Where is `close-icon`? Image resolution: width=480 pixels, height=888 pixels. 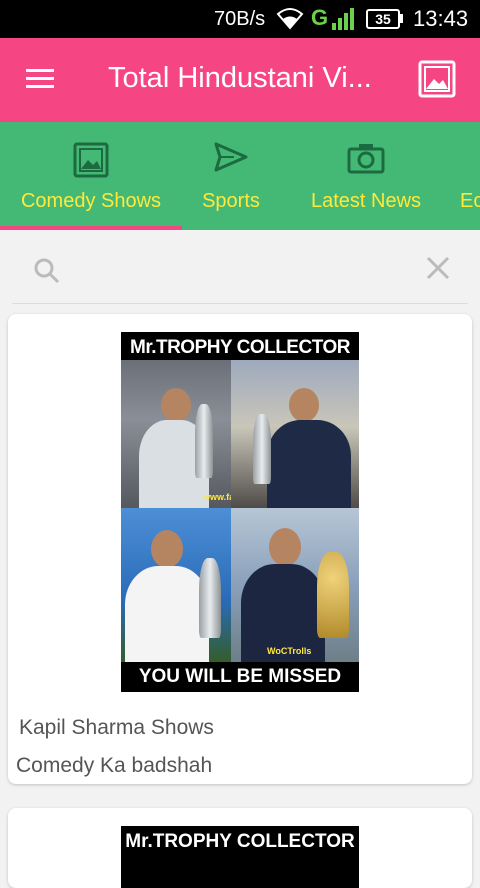
close-icon is located at coordinates (438, 268).